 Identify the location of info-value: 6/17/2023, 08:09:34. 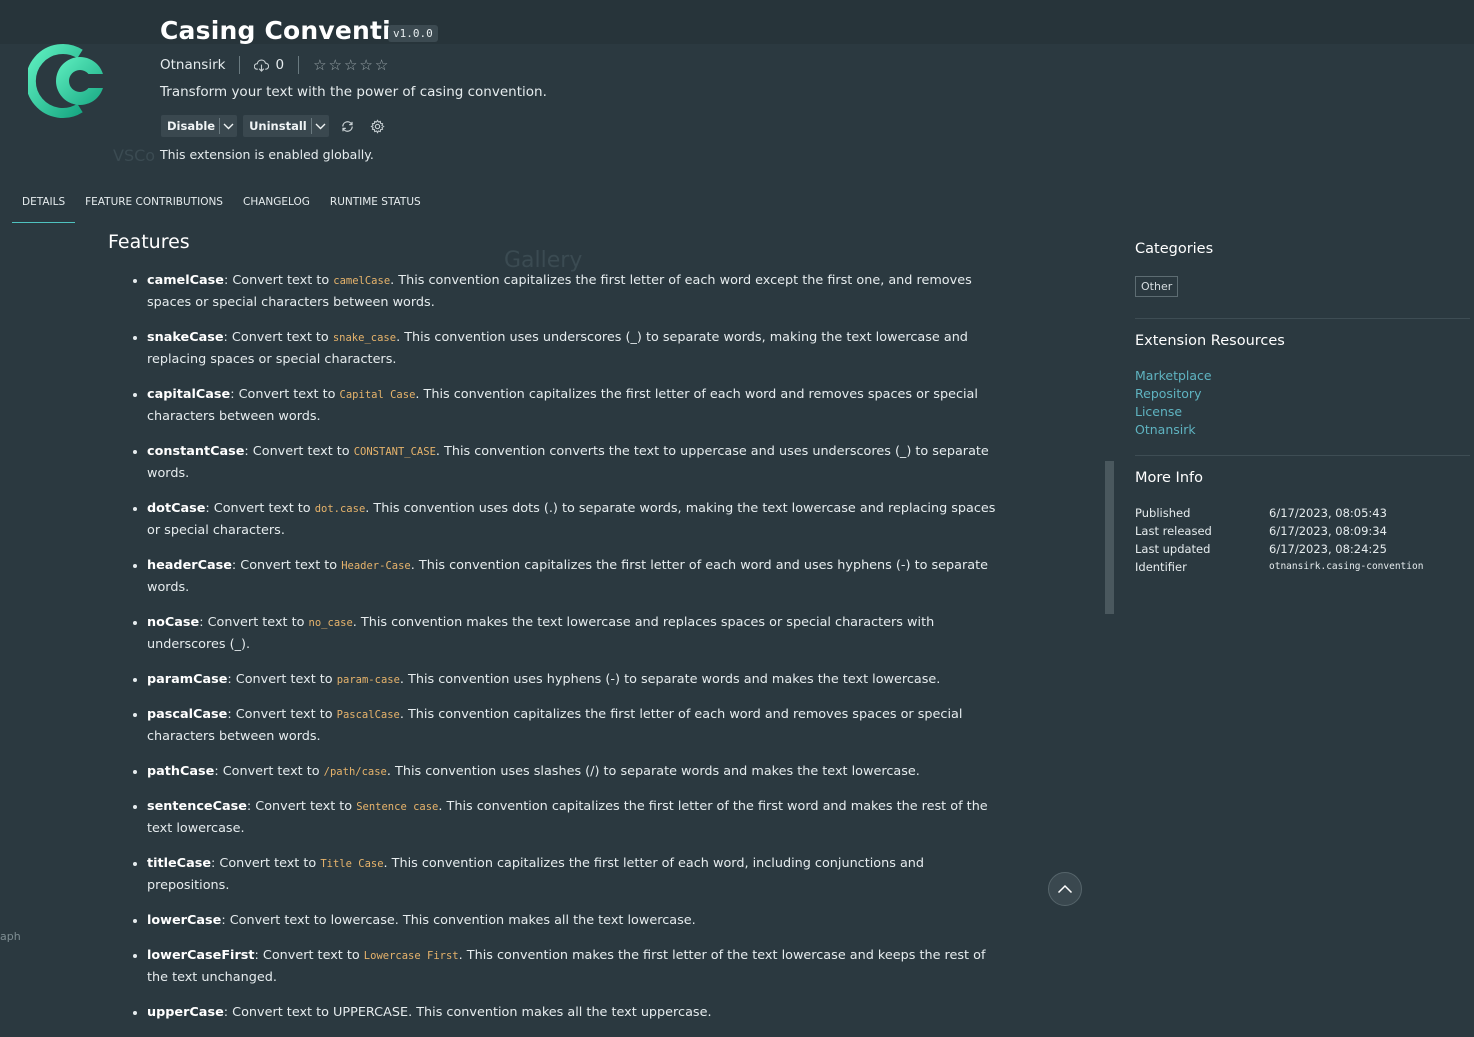
(1328, 531).